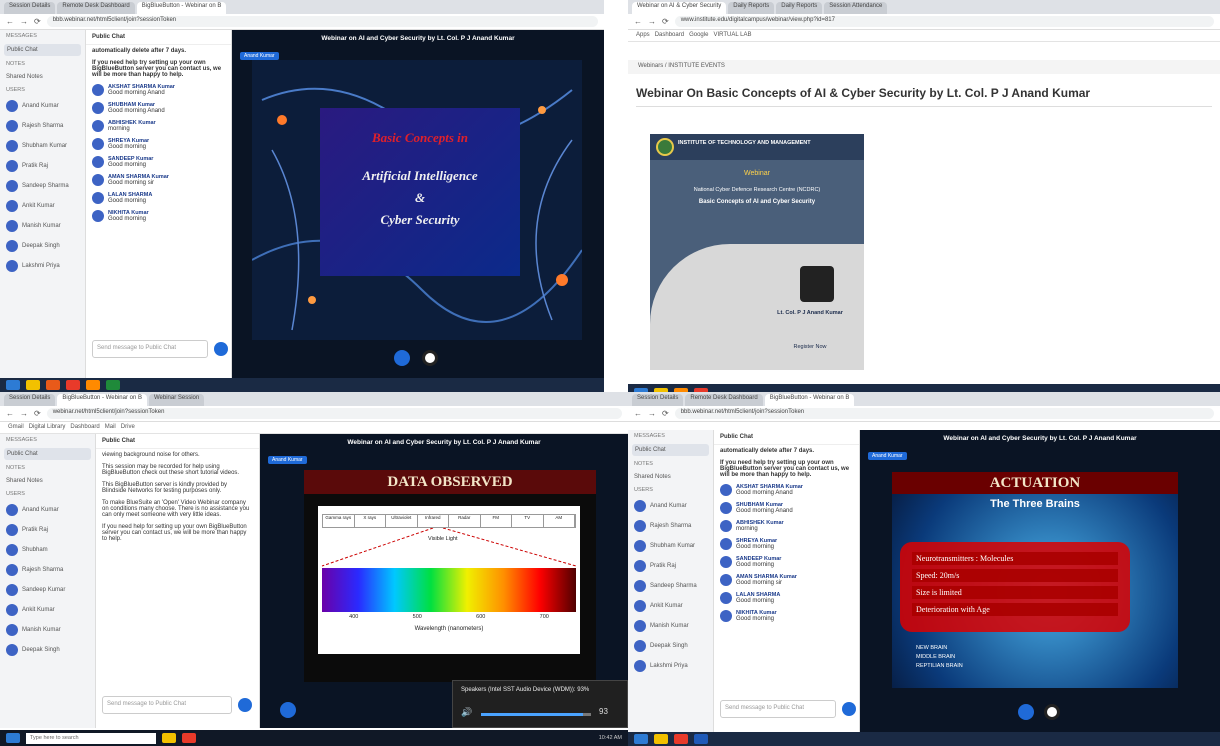 The width and height of the screenshot is (1220, 746). What do you see at coordinates (47, 550) in the screenshot?
I see `user-list-item: Shubham` at bounding box center [47, 550].